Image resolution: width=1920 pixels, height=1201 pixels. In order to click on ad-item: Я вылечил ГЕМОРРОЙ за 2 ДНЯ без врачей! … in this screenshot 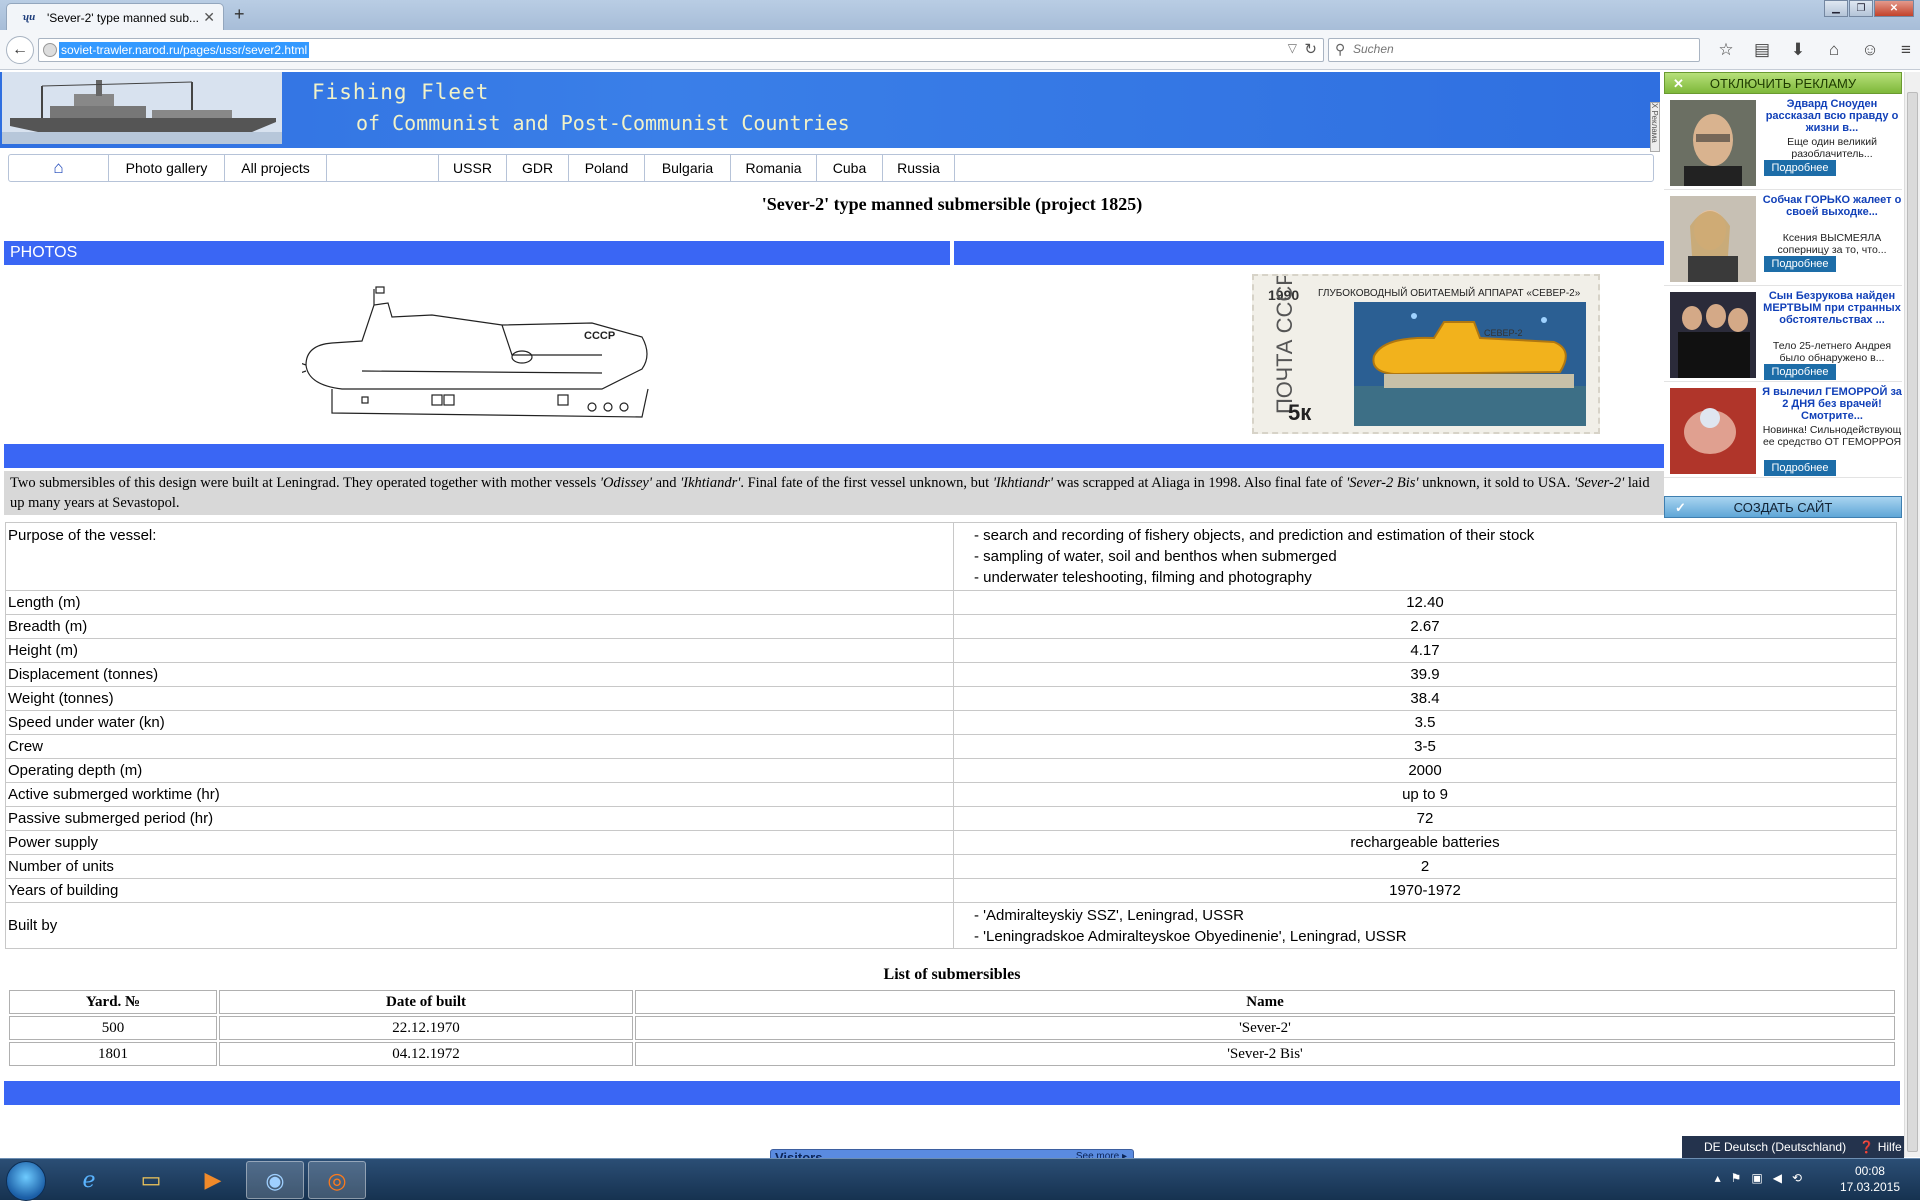, I will do `click(1783, 431)`.